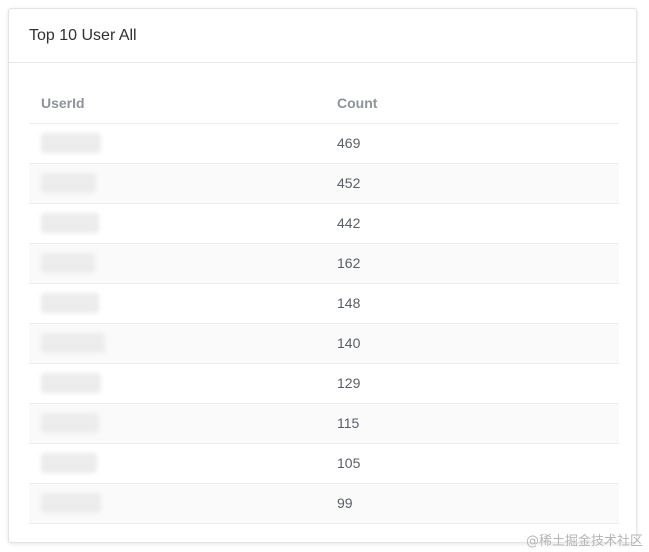 This screenshot has height=552, width=649. I want to click on count-cell: 469, so click(472, 143).